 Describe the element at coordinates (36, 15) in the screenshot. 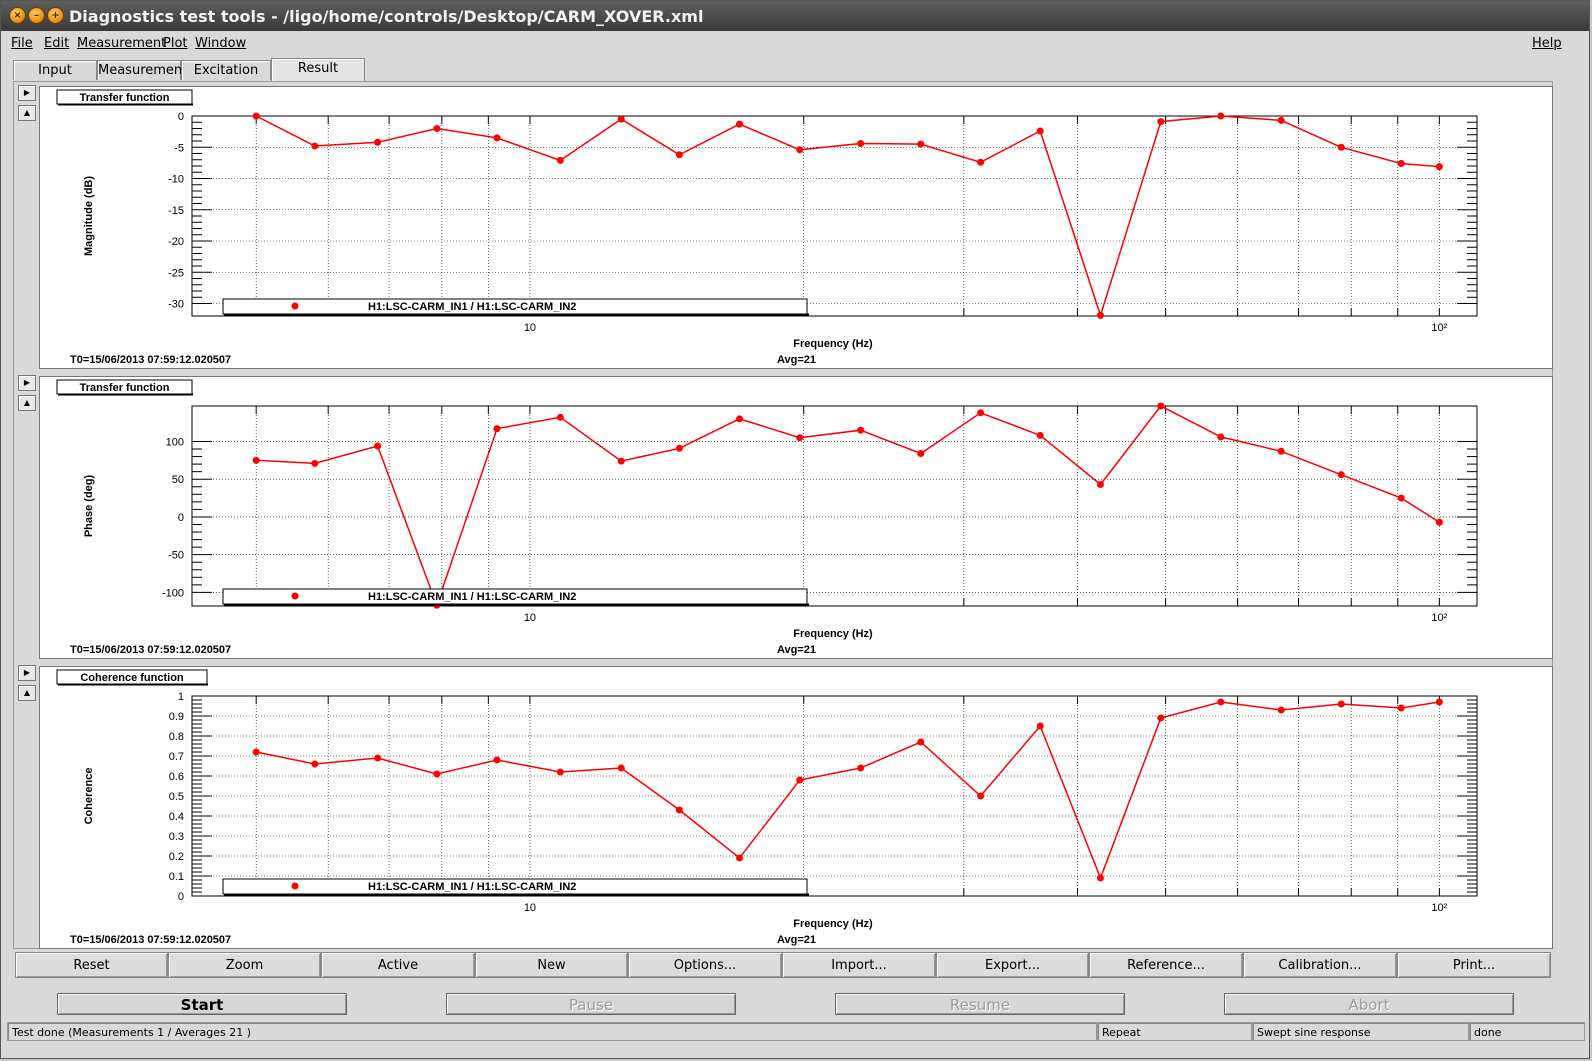

I see `minimize-icon: –` at that location.